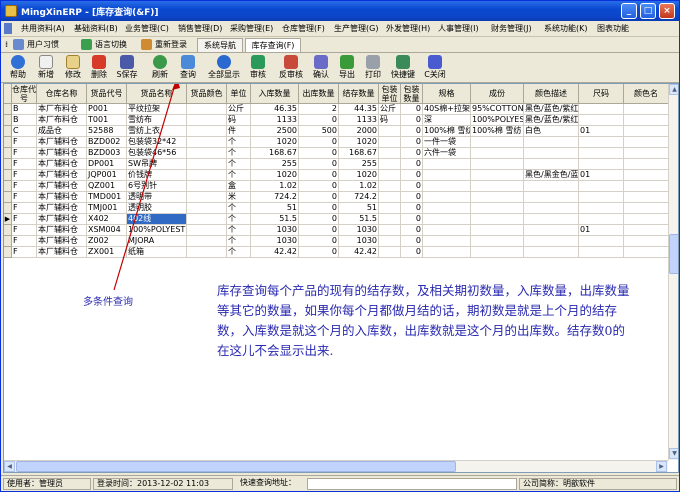 The image size is (680, 492). What do you see at coordinates (303, 28) in the screenshot?
I see `menu-warehouse: 仓库管理(F)` at bounding box center [303, 28].